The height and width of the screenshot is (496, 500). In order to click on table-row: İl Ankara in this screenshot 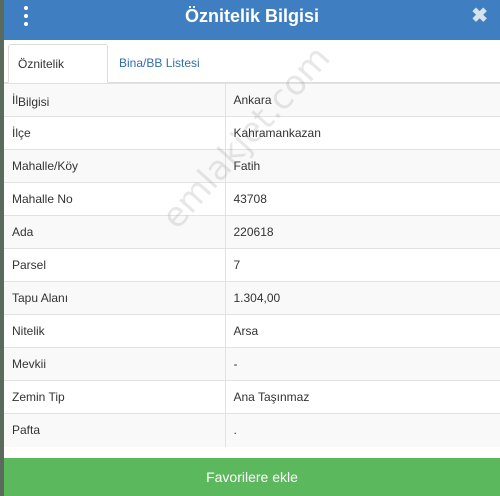, I will do `click(252, 100)`.